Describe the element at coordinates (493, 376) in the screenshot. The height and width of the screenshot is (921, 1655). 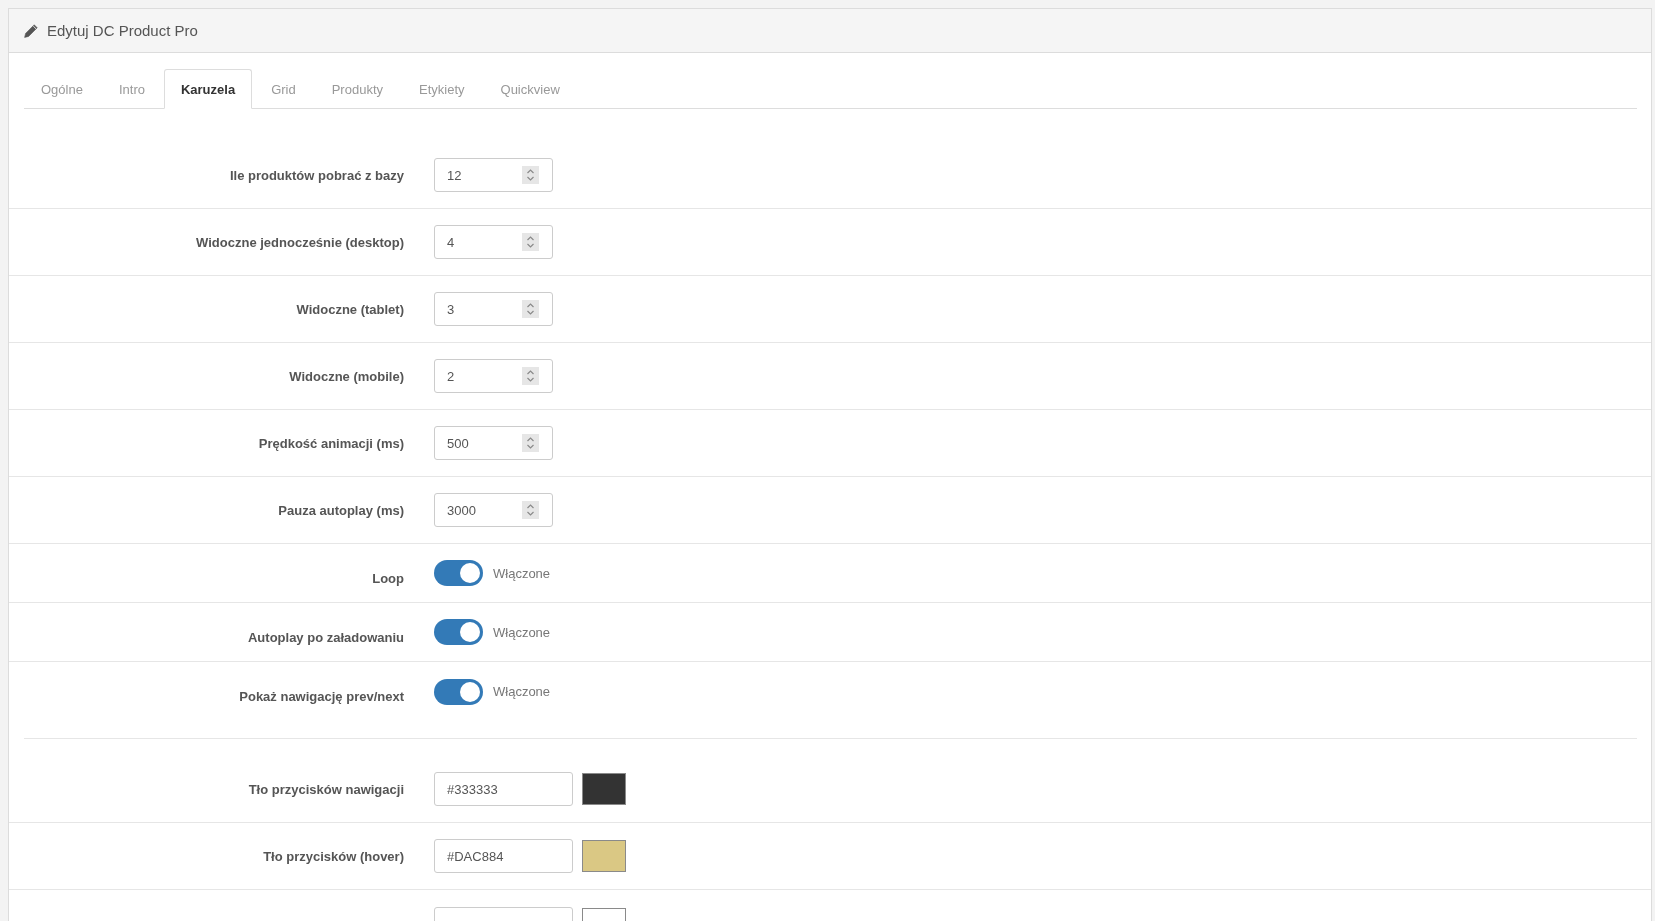
I see `number-field: 2` at that location.